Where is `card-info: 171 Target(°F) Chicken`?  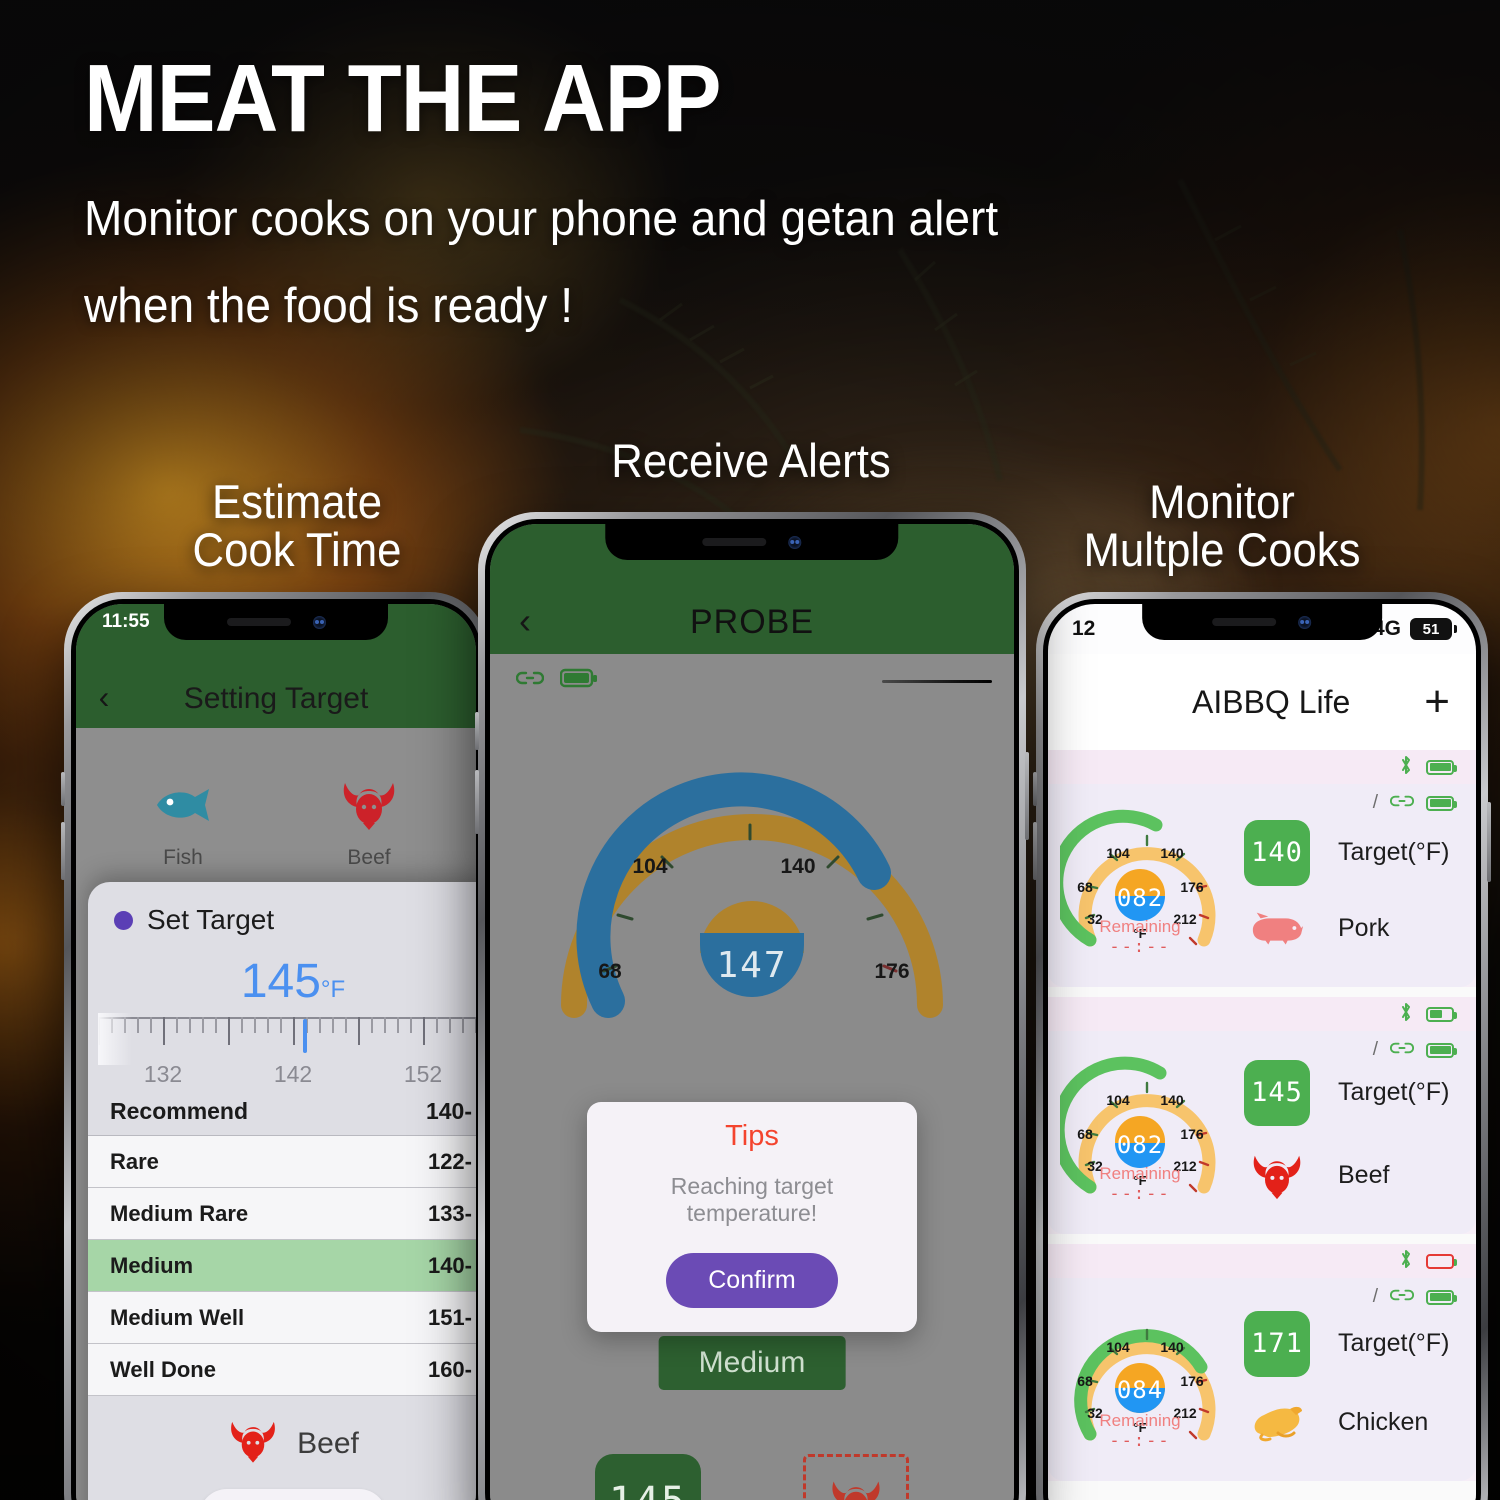 card-info: 171 Target(°F) Chicken is located at coordinates (1345, 1376).